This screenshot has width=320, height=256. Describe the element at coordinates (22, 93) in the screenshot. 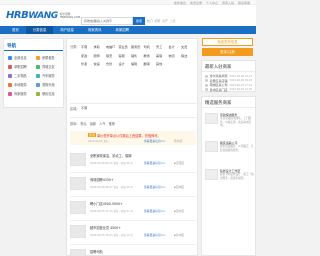

I see `sidebar-item-business: 商家服务` at that location.